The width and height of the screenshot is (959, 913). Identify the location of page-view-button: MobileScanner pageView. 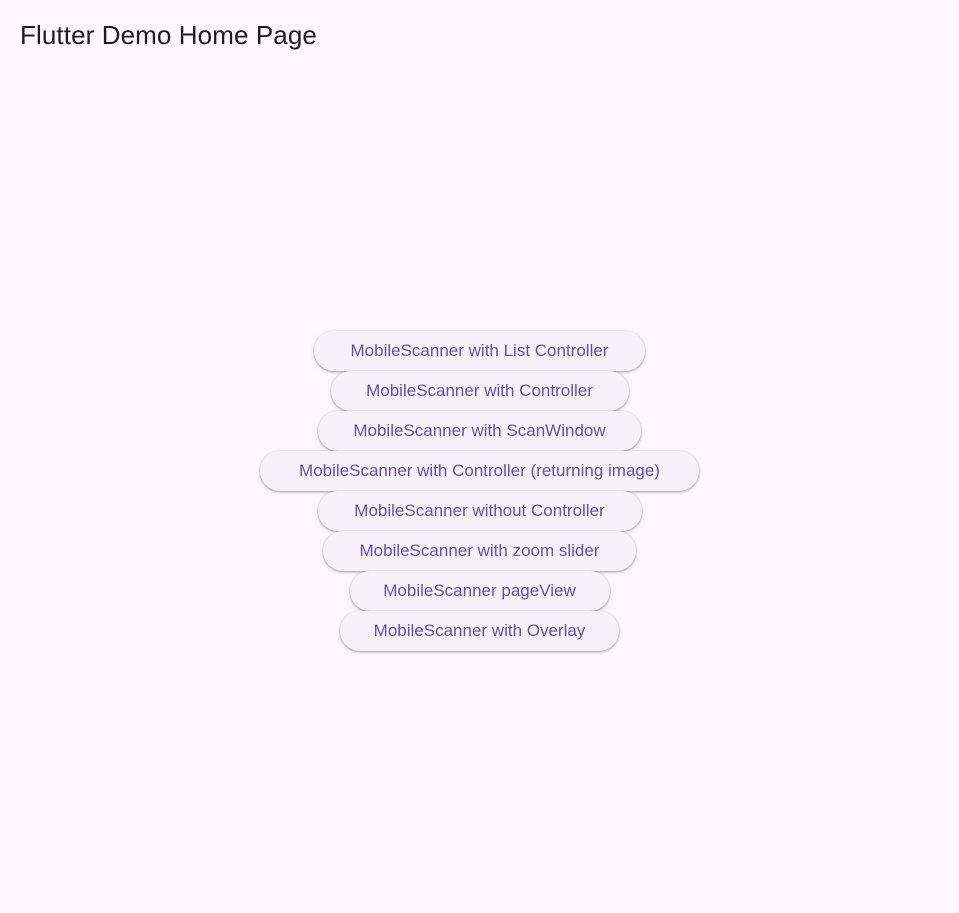
(479, 591).